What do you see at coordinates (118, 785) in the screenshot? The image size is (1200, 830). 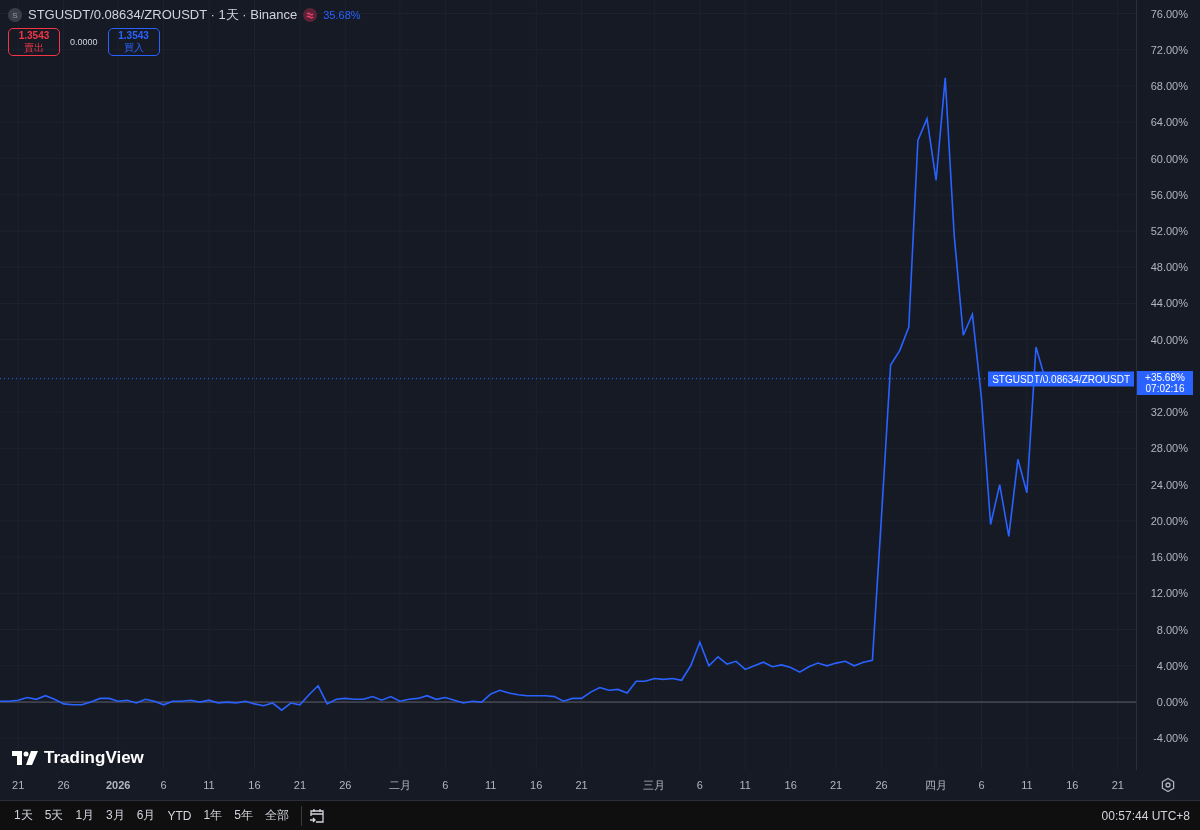 I see `x-axis-label: 2026` at bounding box center [118, 785].